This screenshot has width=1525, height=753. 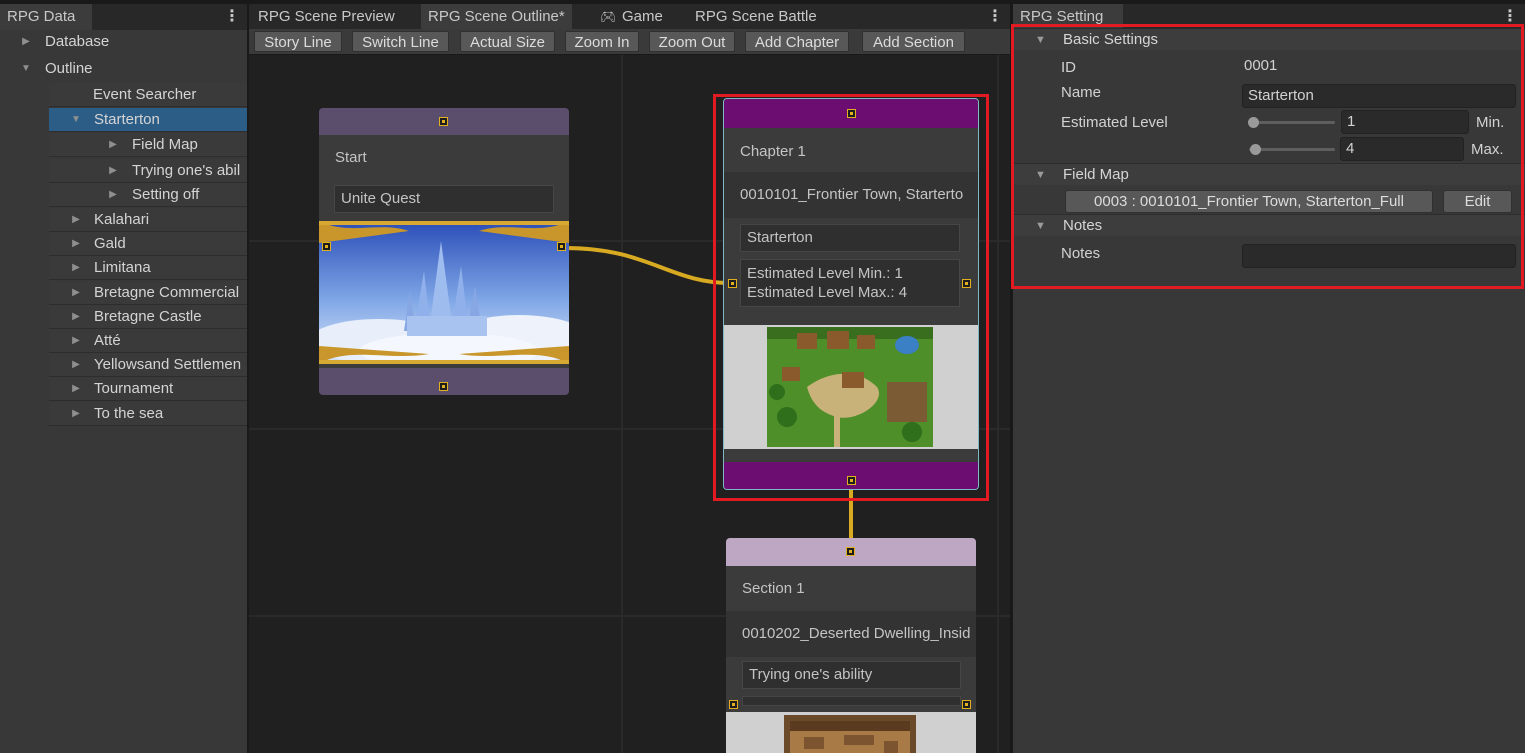 What do you see at coordinates (148, 414) in the screenshot?
I see `tree-item-to-the-sea: ▶ To the sea` at bounding box center [148, 414].